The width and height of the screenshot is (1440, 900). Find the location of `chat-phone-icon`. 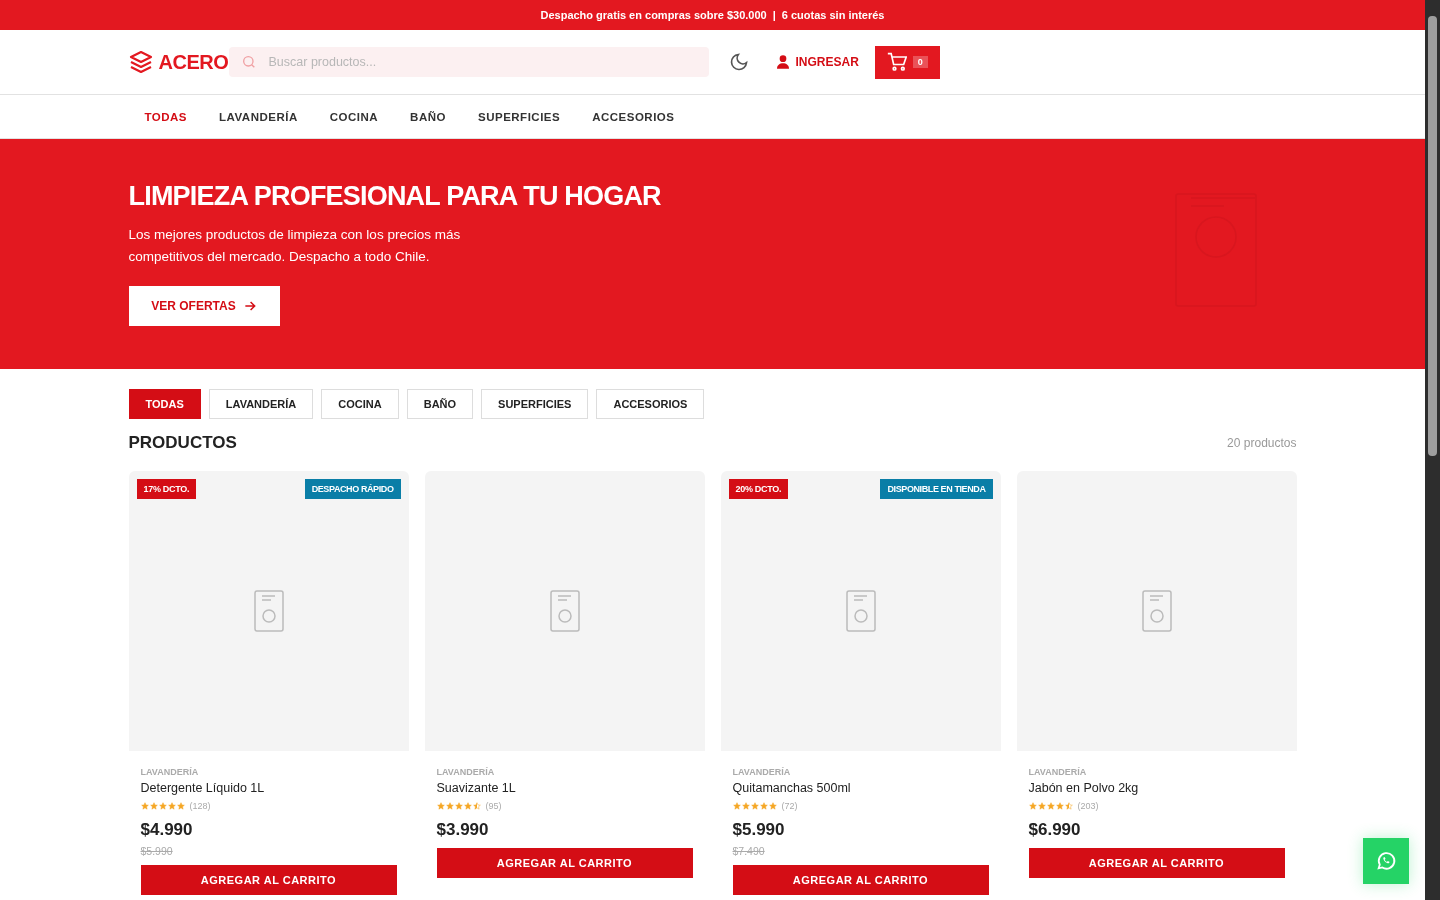

chat-phone-icon is located at coordinates (1386, 861).